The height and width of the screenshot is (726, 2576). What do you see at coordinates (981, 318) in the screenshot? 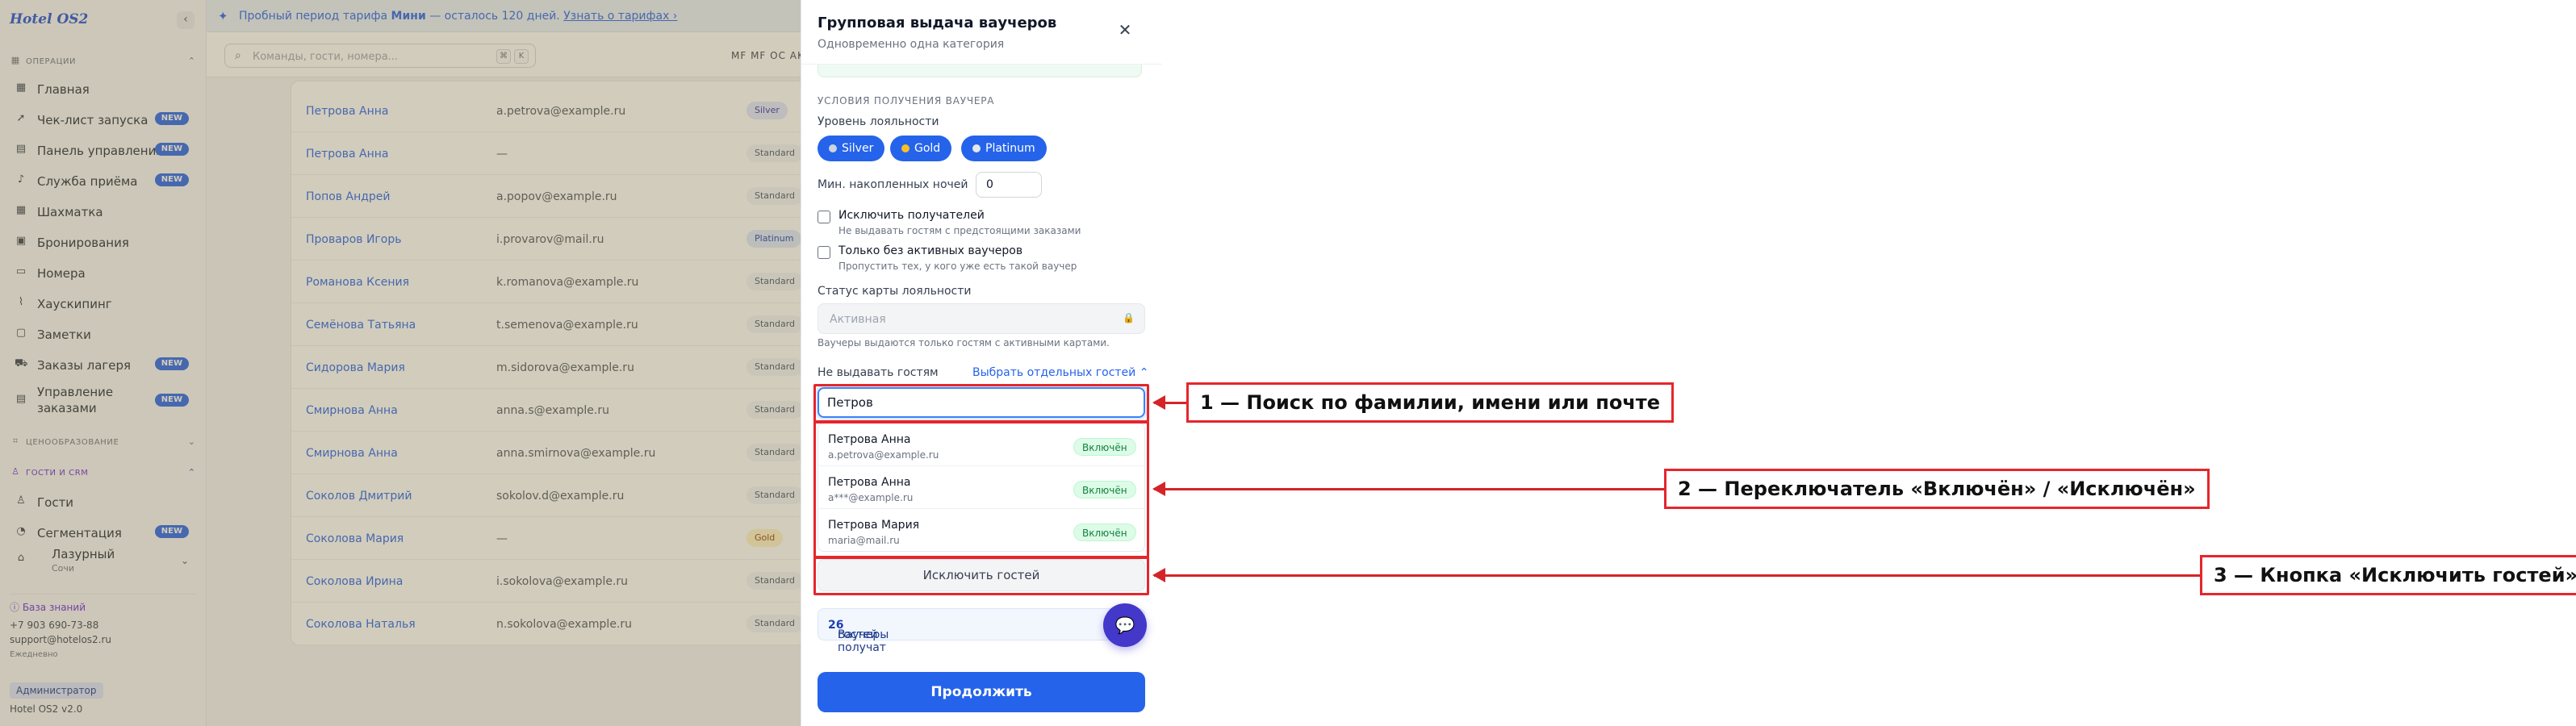
I see `card-status-field: Активная 🔒` at bounding box center [981, 318].